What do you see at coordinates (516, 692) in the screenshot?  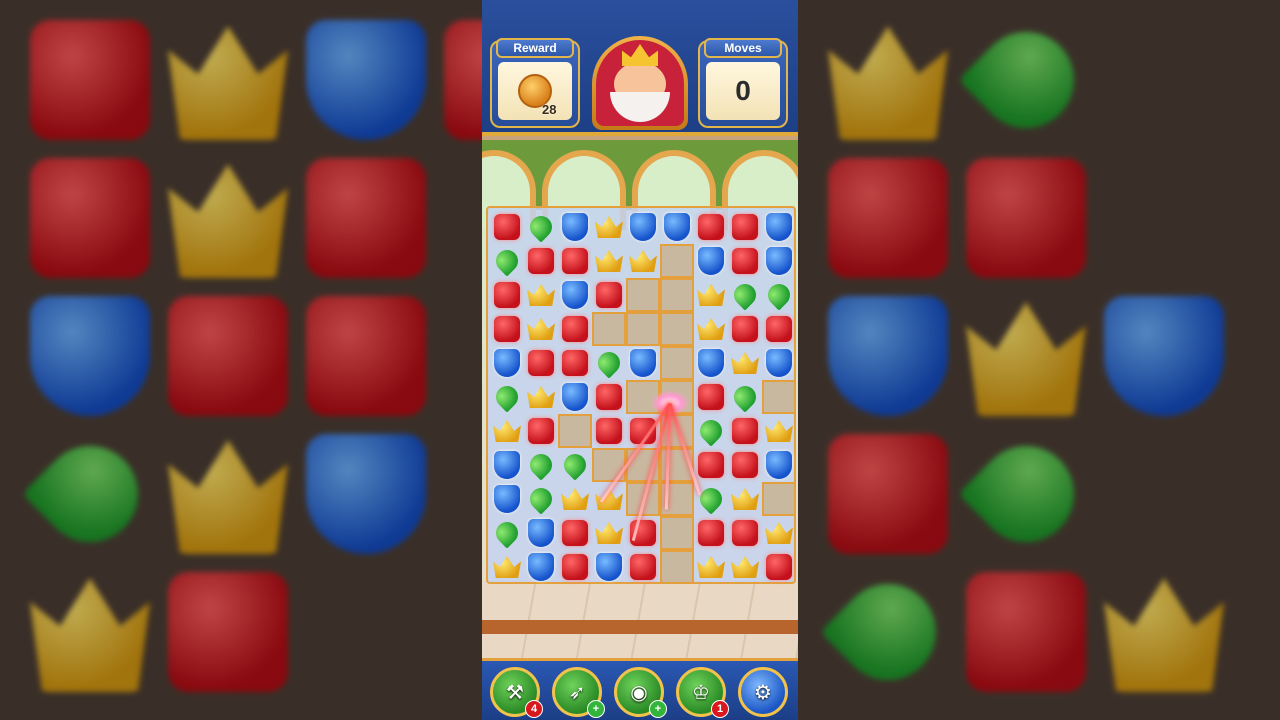 I see `hammer-booster-button: ⚒ 4` at bounding box center [516, 692].